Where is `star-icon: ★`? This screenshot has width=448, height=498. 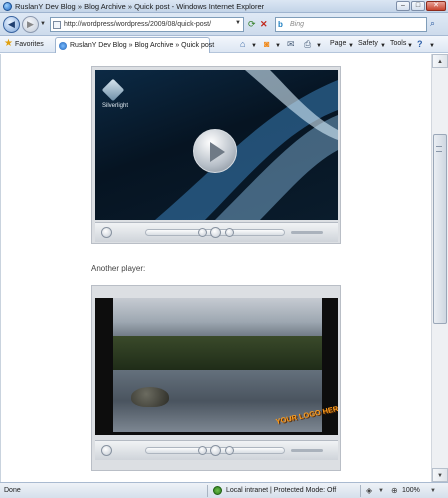 star-icon: ★ is located at coordinates (8, 43).